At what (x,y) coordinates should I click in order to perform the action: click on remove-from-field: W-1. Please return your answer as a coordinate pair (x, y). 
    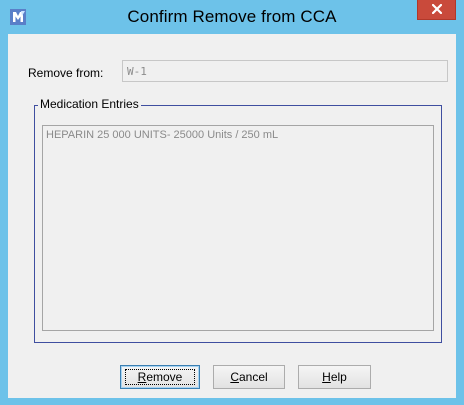
    Looking at the image, I should click on (285, 71).